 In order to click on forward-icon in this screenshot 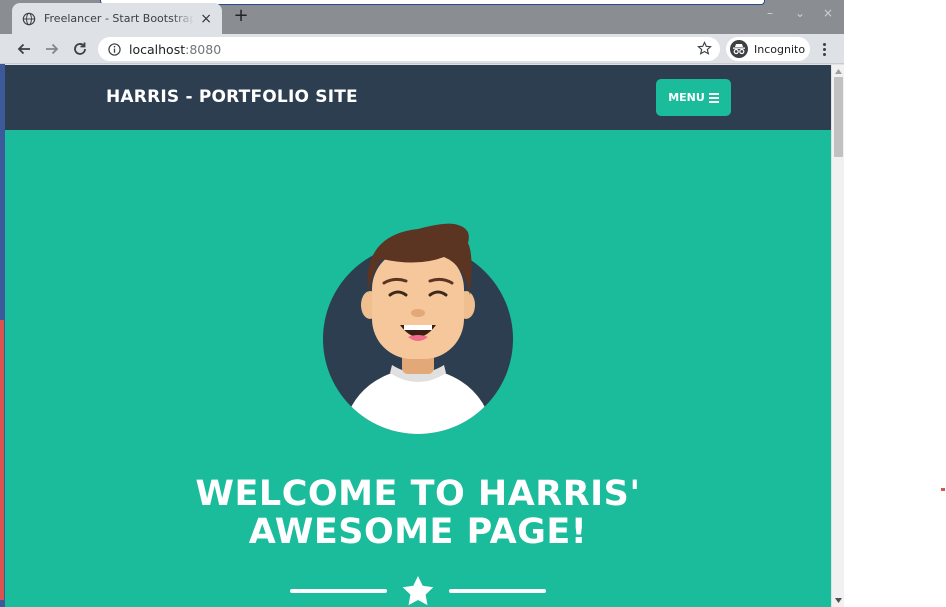, I will do `click(52, 49)`.